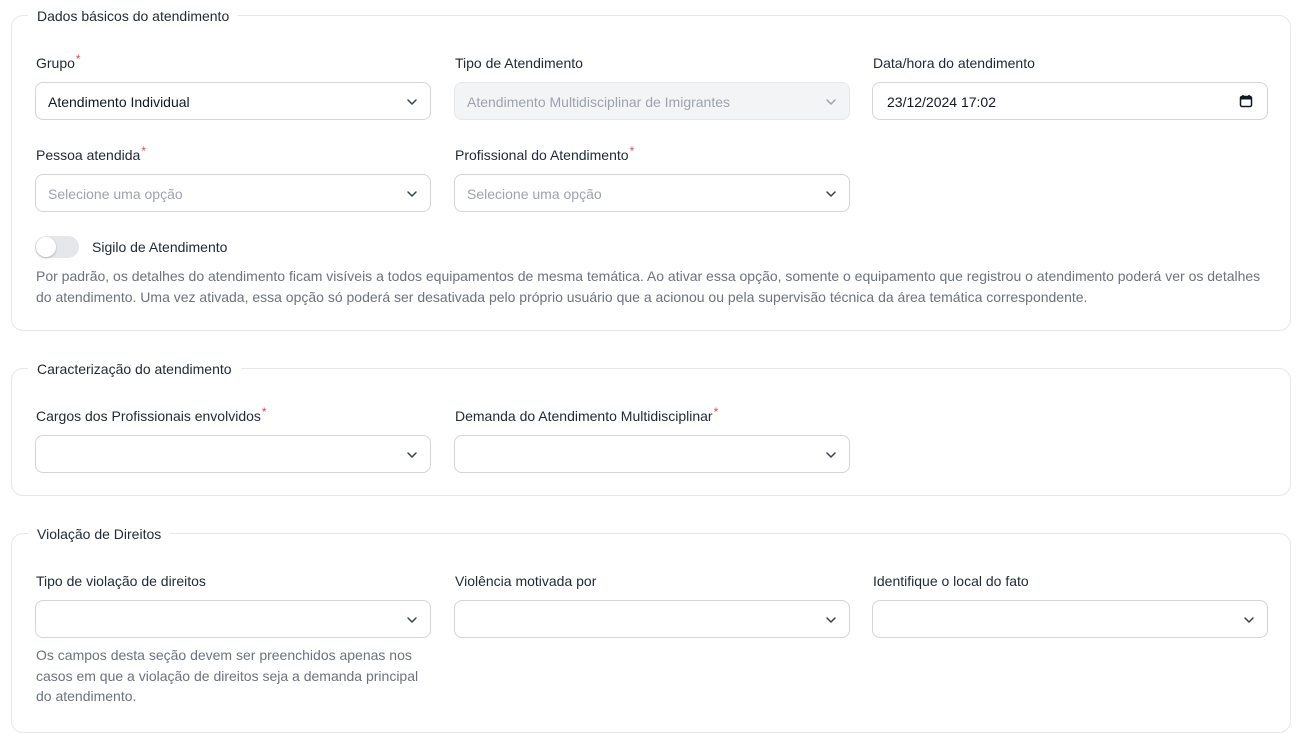  Describe the element at coordinates (233, 101) in the screenshot. I see `grupo-select: Atendimento Individual` at that location.